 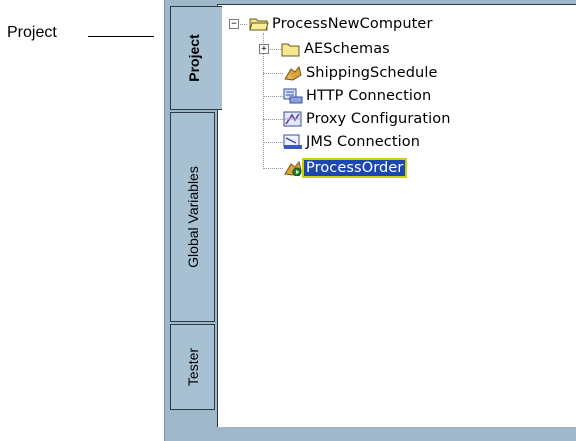 What do you see at coordinates (32, 32) in the screenshot?
I see `callout-label: Project` at bounding box center [32, 32].